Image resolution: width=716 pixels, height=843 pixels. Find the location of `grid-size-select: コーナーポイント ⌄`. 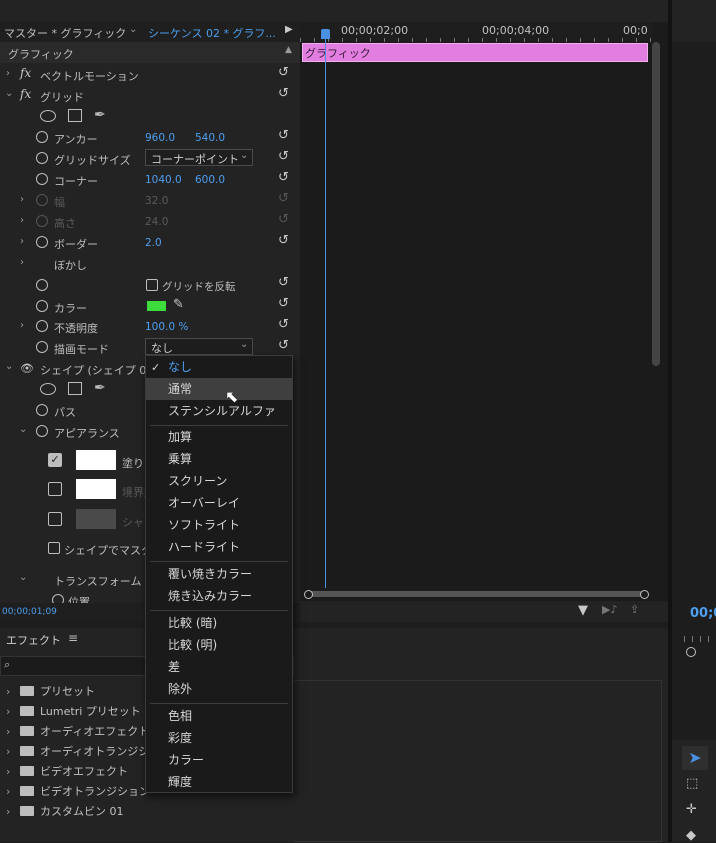

grid-size-select: コーナーポイント ⌄ is located at coordinates (199, 157).